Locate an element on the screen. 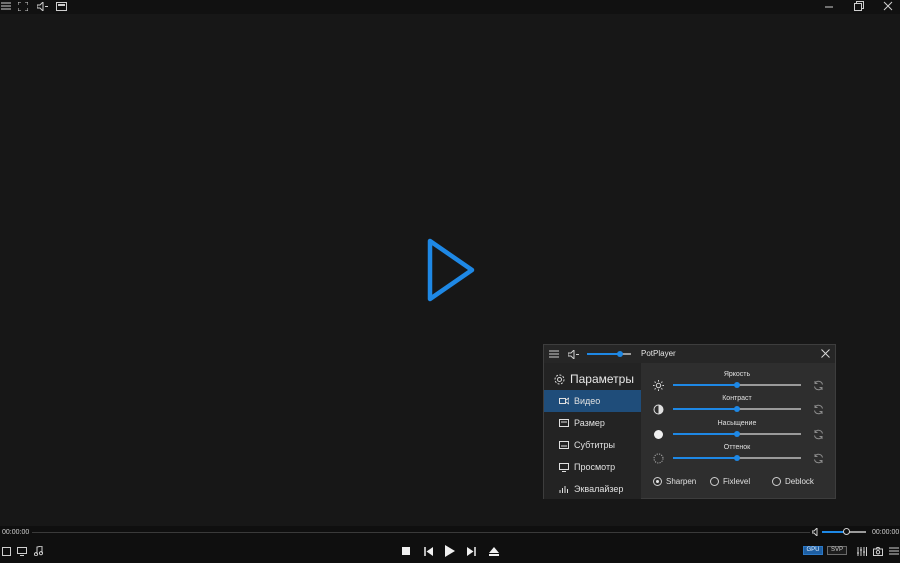 This screenshot has width=900, height=563. volume-slider is located at coordinates (844, 531).